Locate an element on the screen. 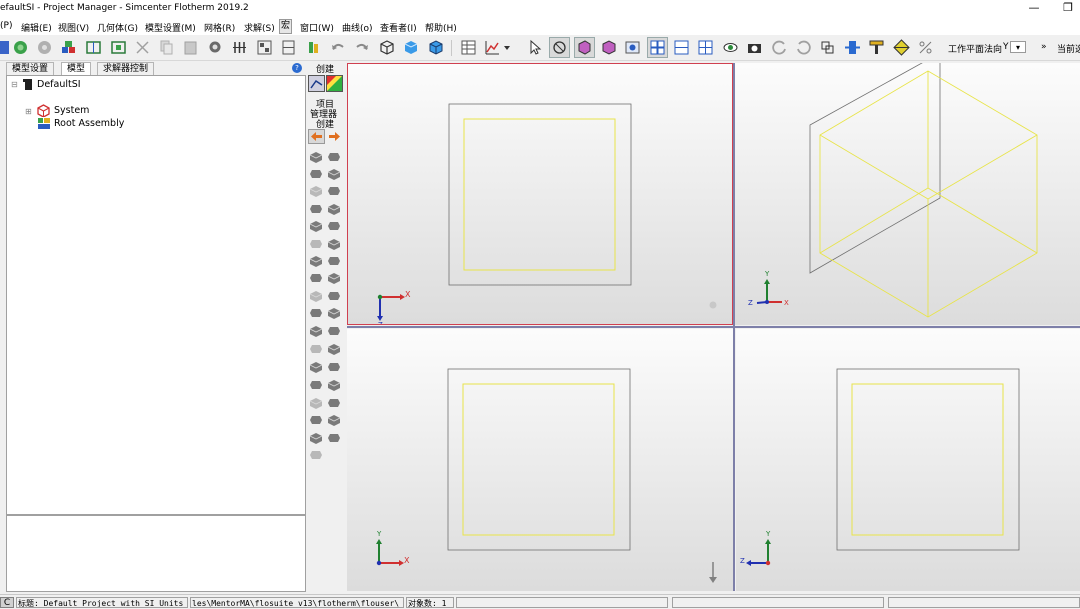 The height and width of the screenshot is (609, 1080). eye-icon is located at coordinates (730, 47).